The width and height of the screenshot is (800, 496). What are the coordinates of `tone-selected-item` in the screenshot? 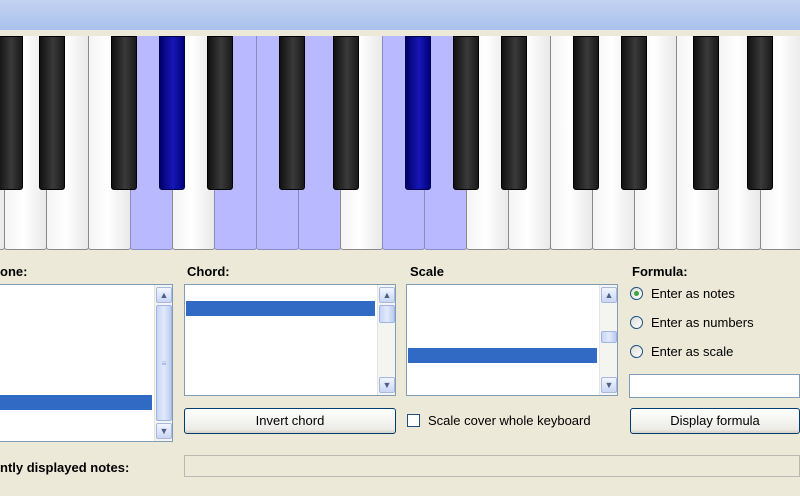 It's located at (76, 402).